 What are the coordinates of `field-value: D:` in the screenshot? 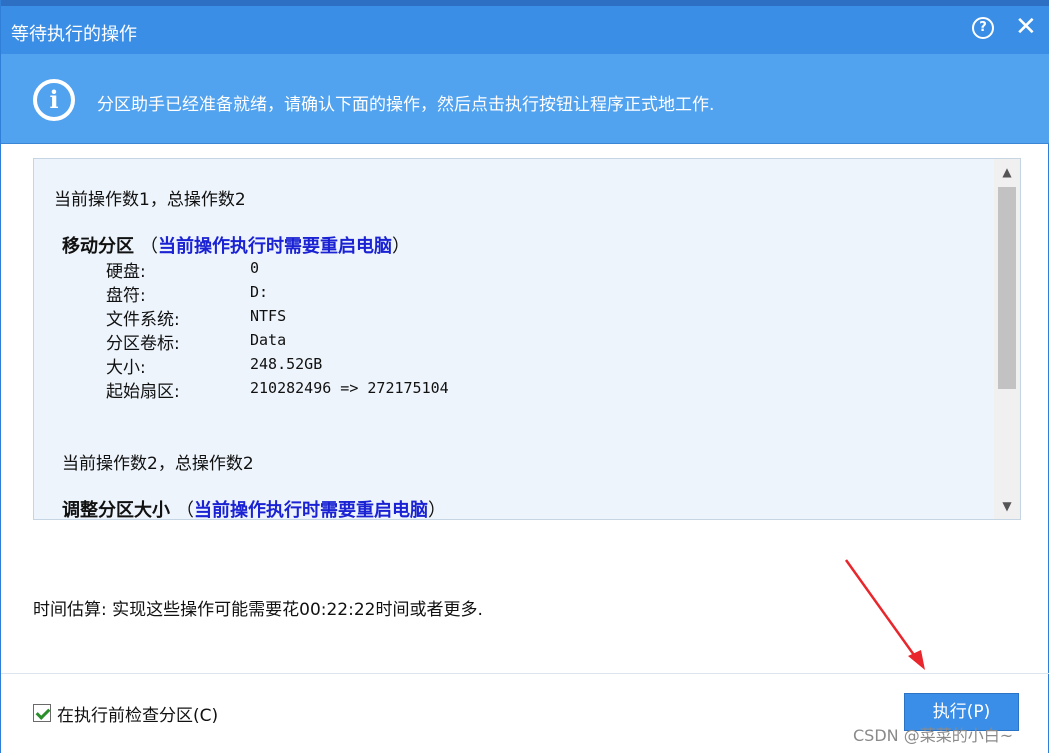 It's located at (259, 292).